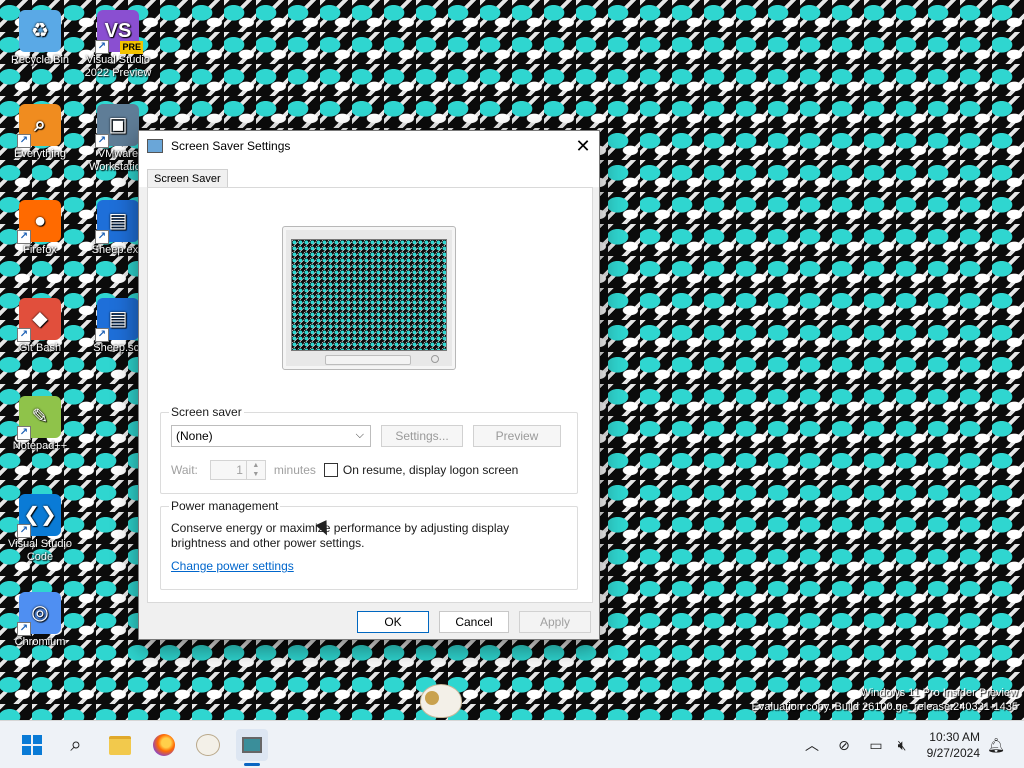 Image resolution: width=1024 pixels, height=768 pixels. I want to click on search-icon: ⌕, so click(76, 744).